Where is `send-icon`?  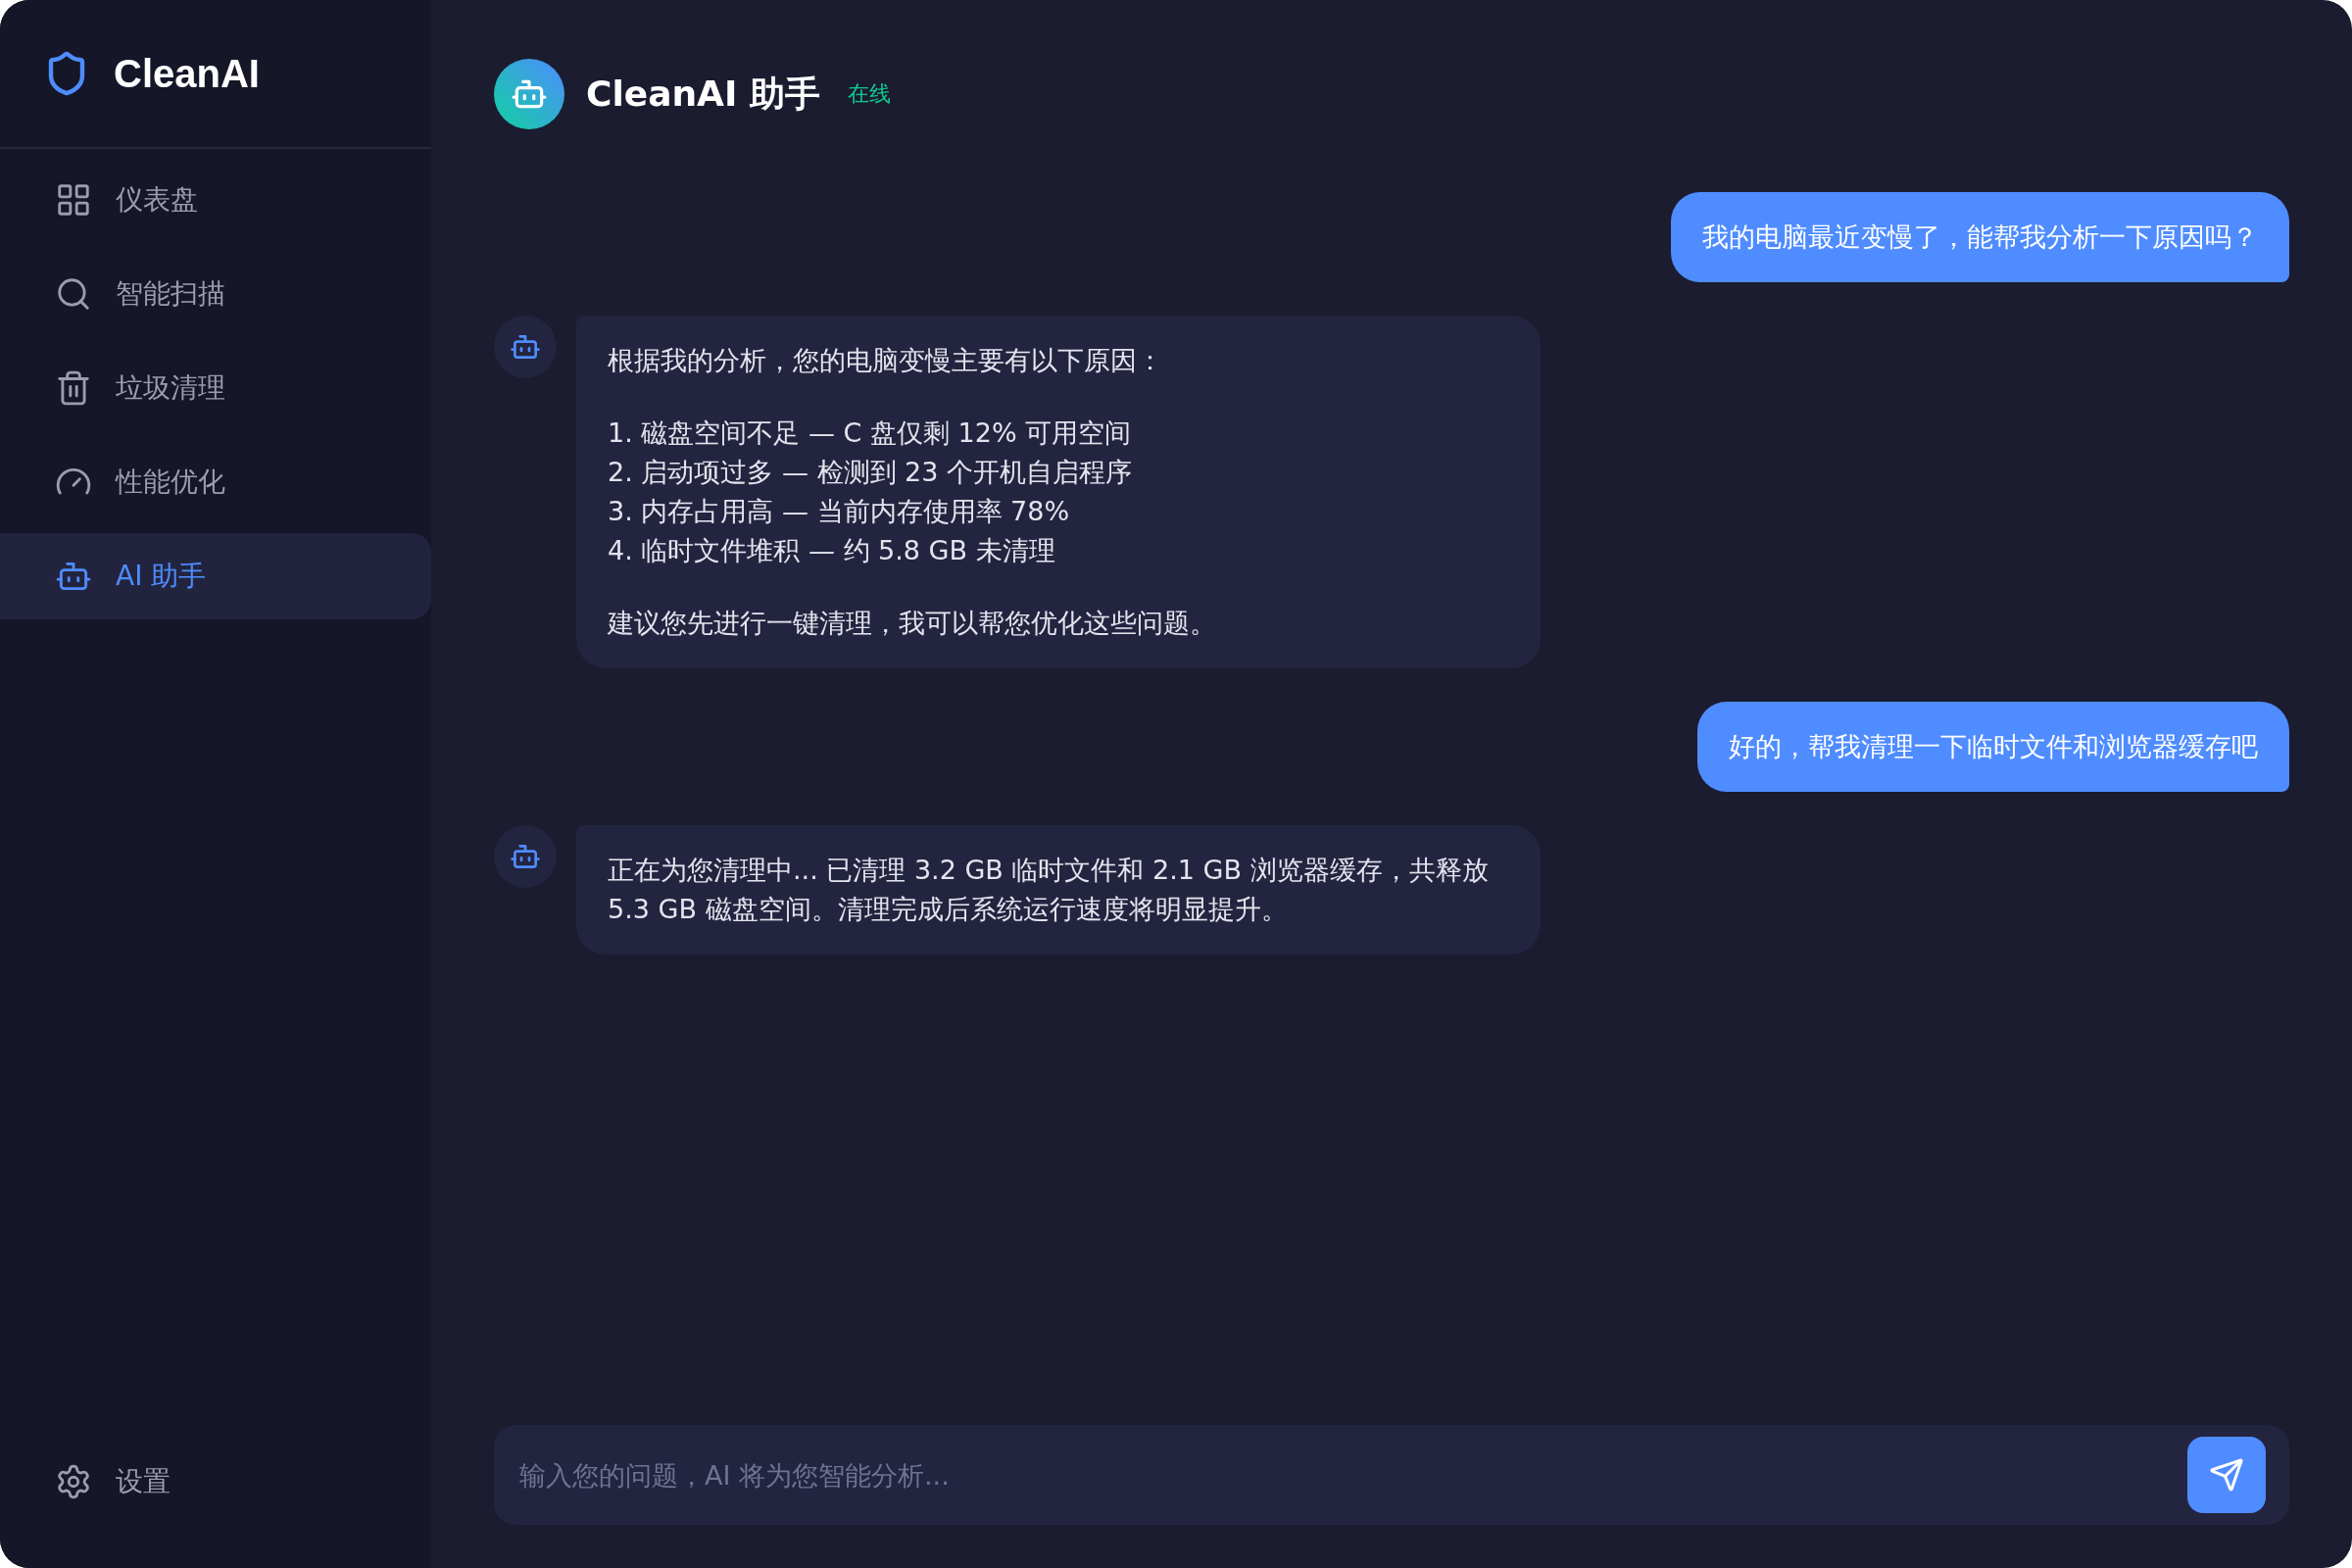 send-icon is located at coordinates (2226, 1475).